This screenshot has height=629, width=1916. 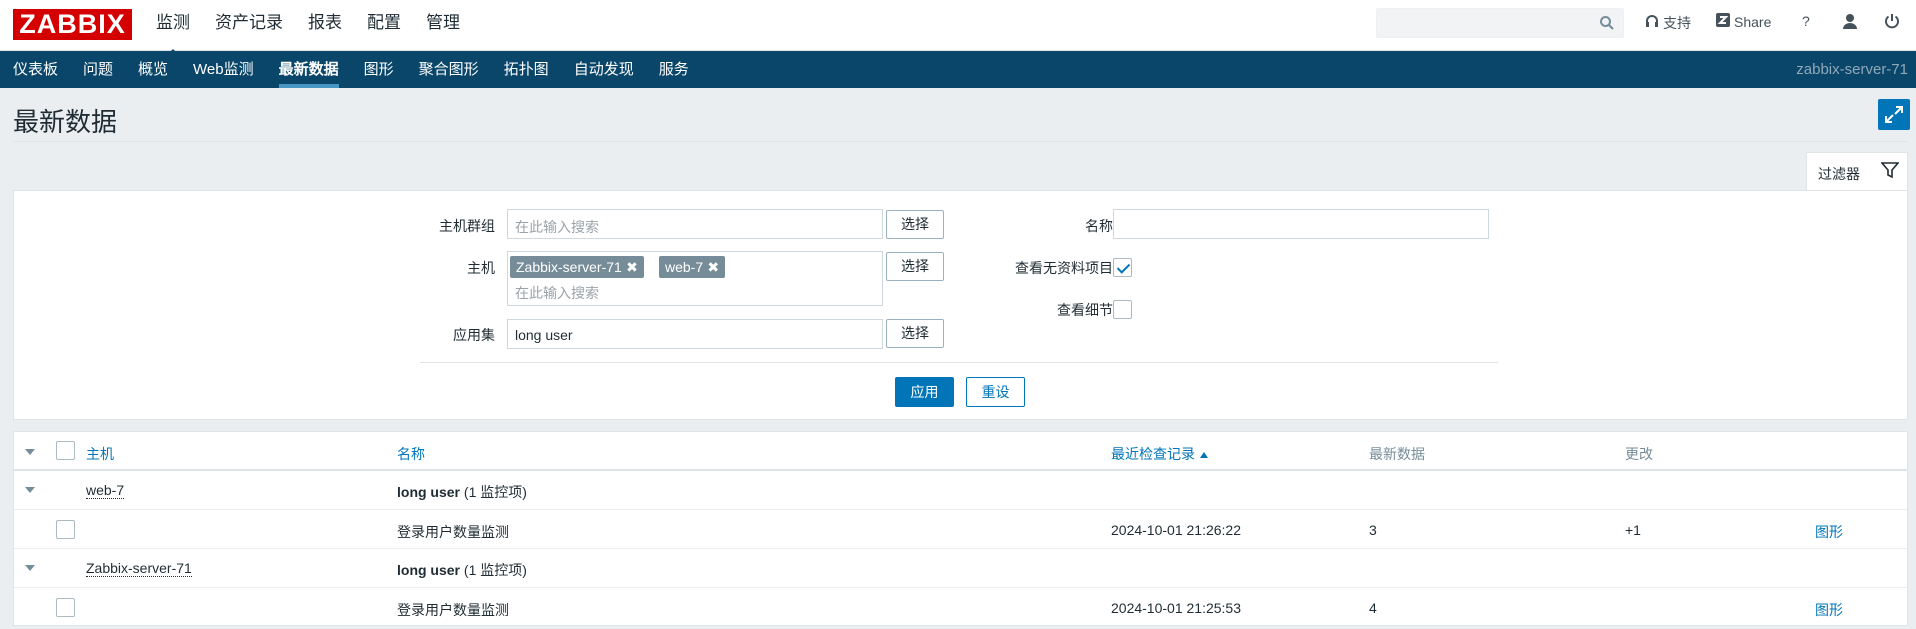 I want to click on host-link: web-7, so click(x=105, y=490).